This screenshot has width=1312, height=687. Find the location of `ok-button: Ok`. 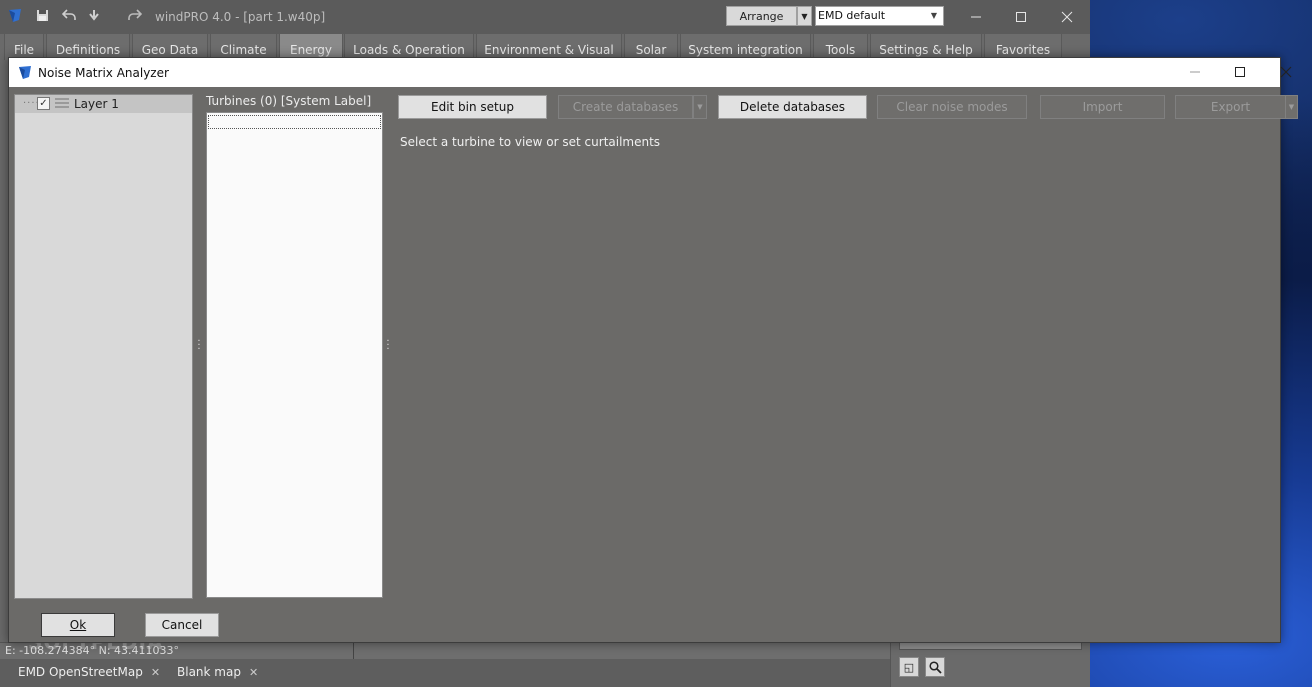

ok-button: Ok is located at coordinates (78, 625).